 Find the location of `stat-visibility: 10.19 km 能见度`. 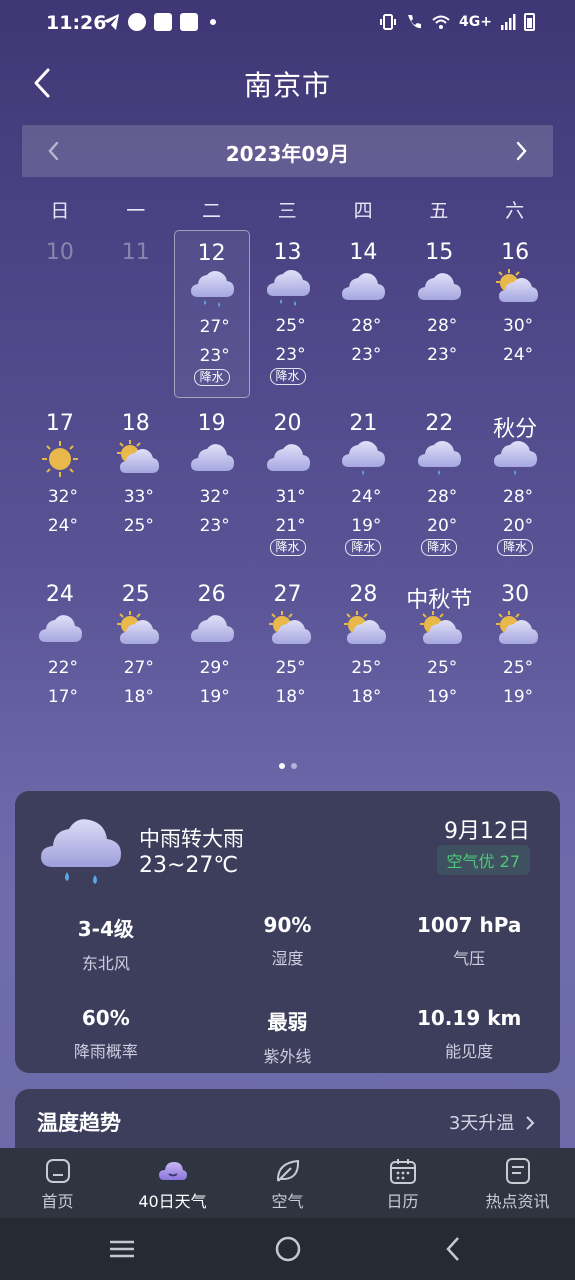

stat-visibility: 10.19 km 能见度 is located at coordinates (469, 1036).